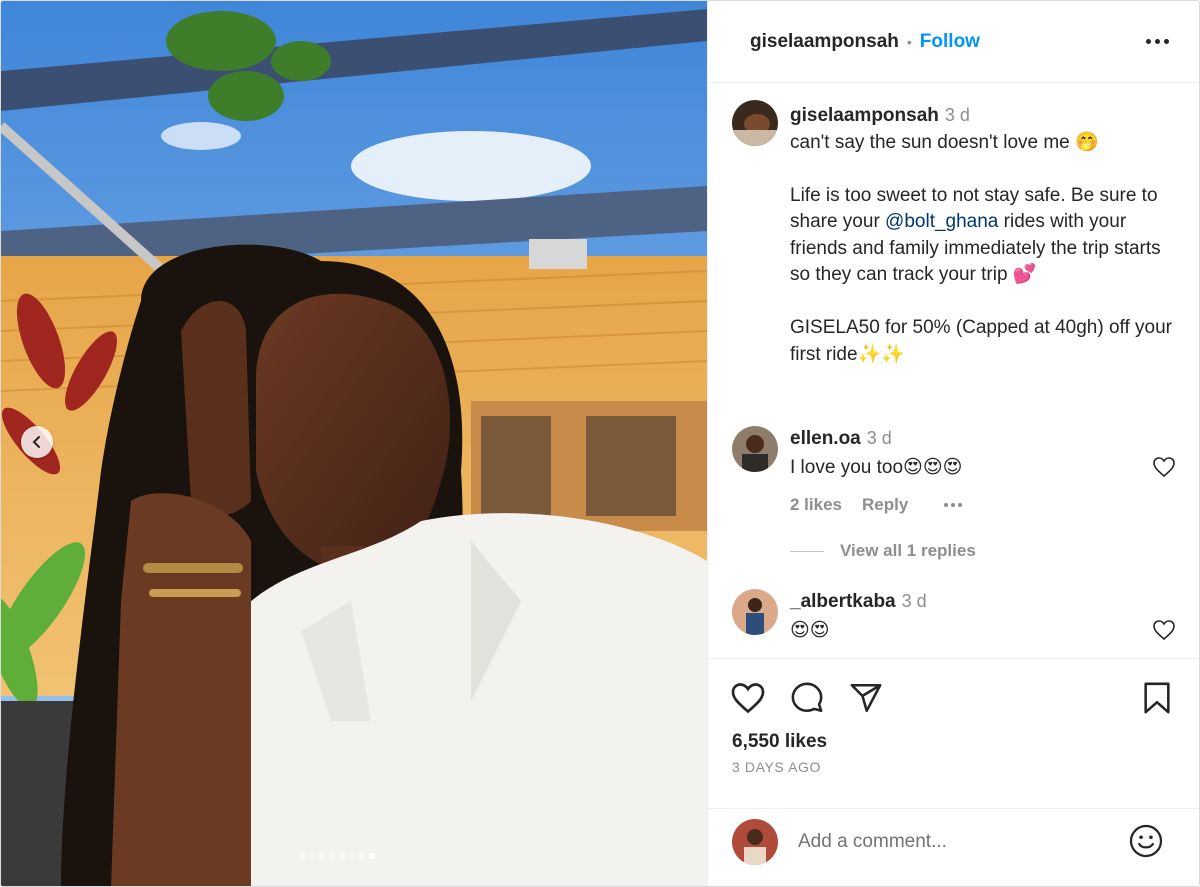  I want to click on more-options-icon, so click(1157, 41).